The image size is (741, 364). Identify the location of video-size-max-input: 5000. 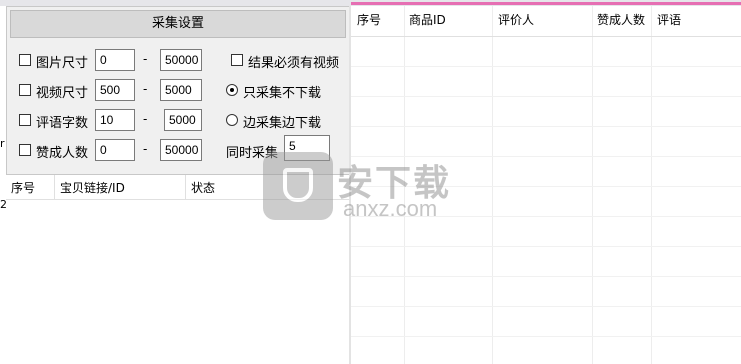
(181, 90).